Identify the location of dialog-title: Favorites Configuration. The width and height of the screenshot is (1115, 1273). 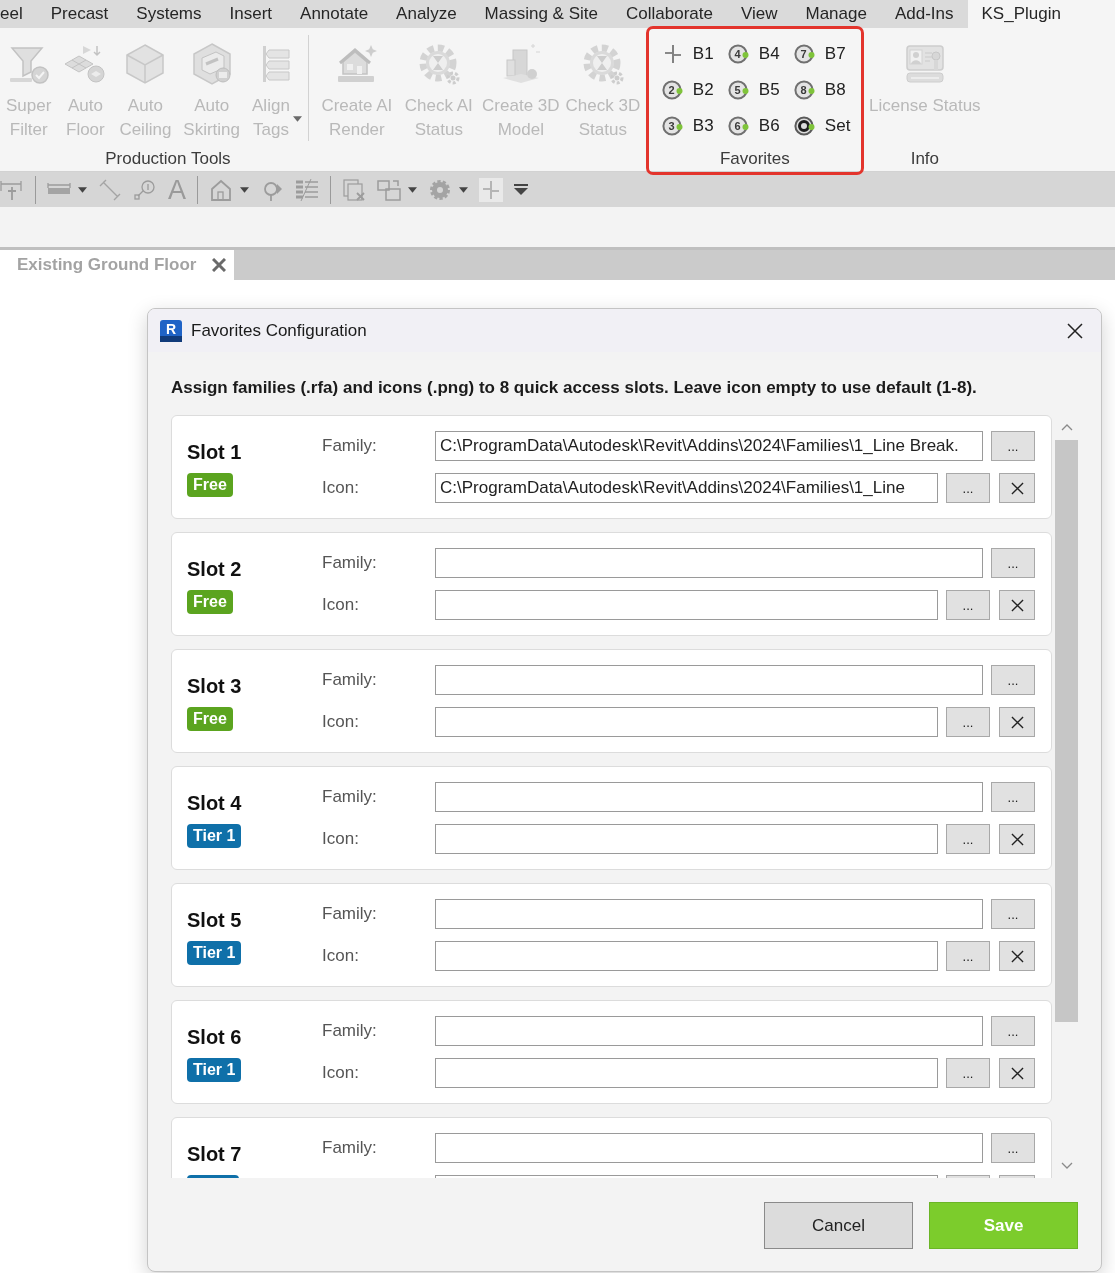
(279, 330).